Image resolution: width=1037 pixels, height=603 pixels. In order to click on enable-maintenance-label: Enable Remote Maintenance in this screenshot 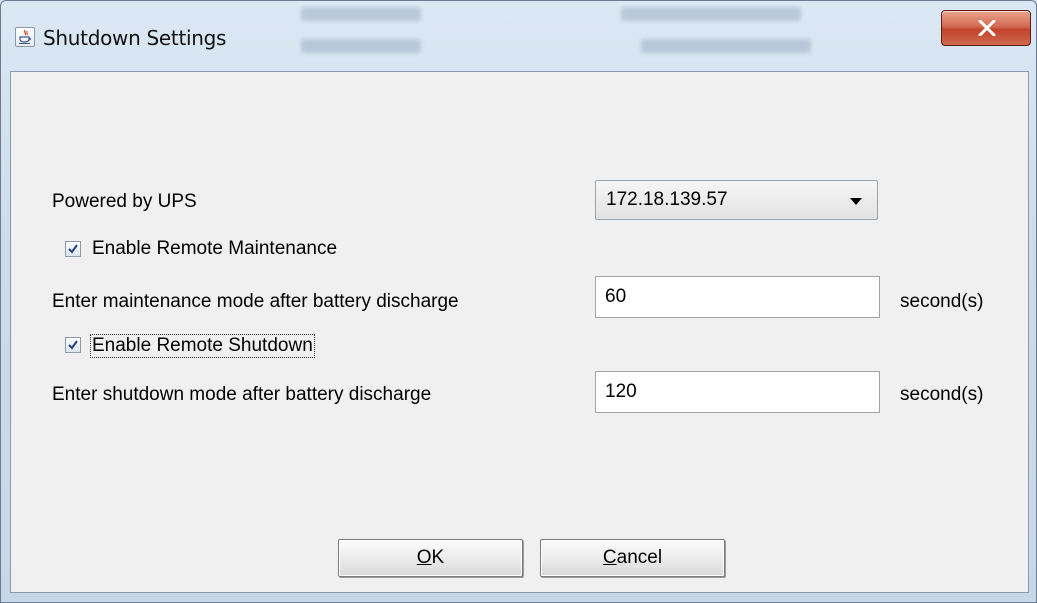, I will do `click(214, 249)`.